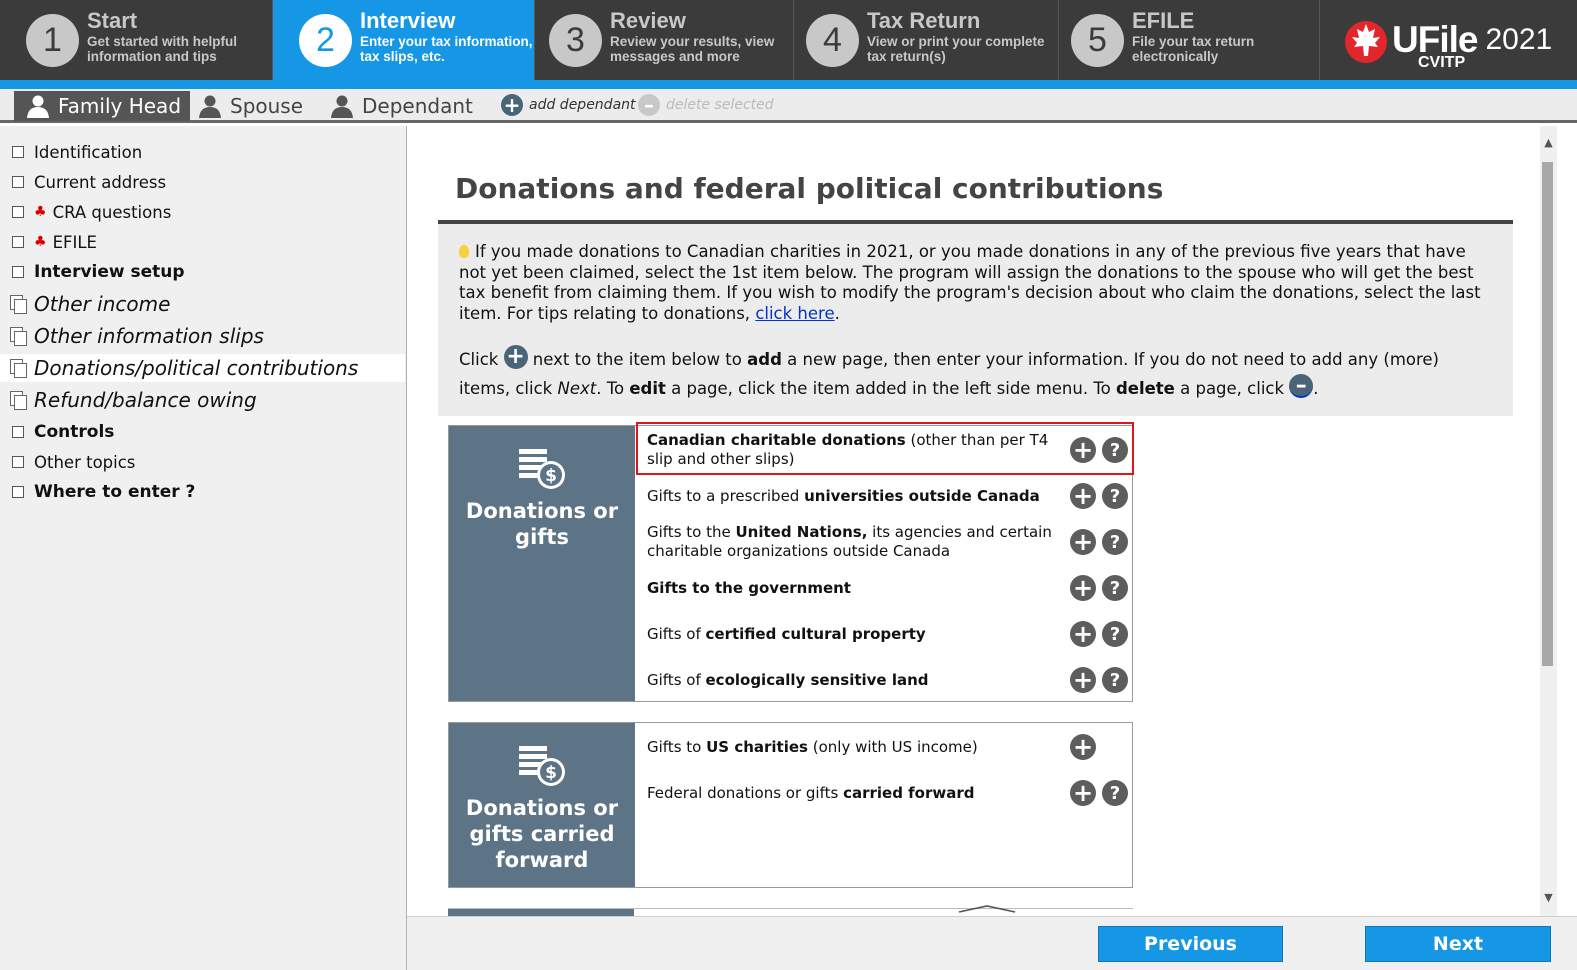 The height and width of the screenshot is (970, 1577). What do you see at coordinates (613, 388) in the screenshot?
I see `info-text: . To` at bounding box center [613, 388].